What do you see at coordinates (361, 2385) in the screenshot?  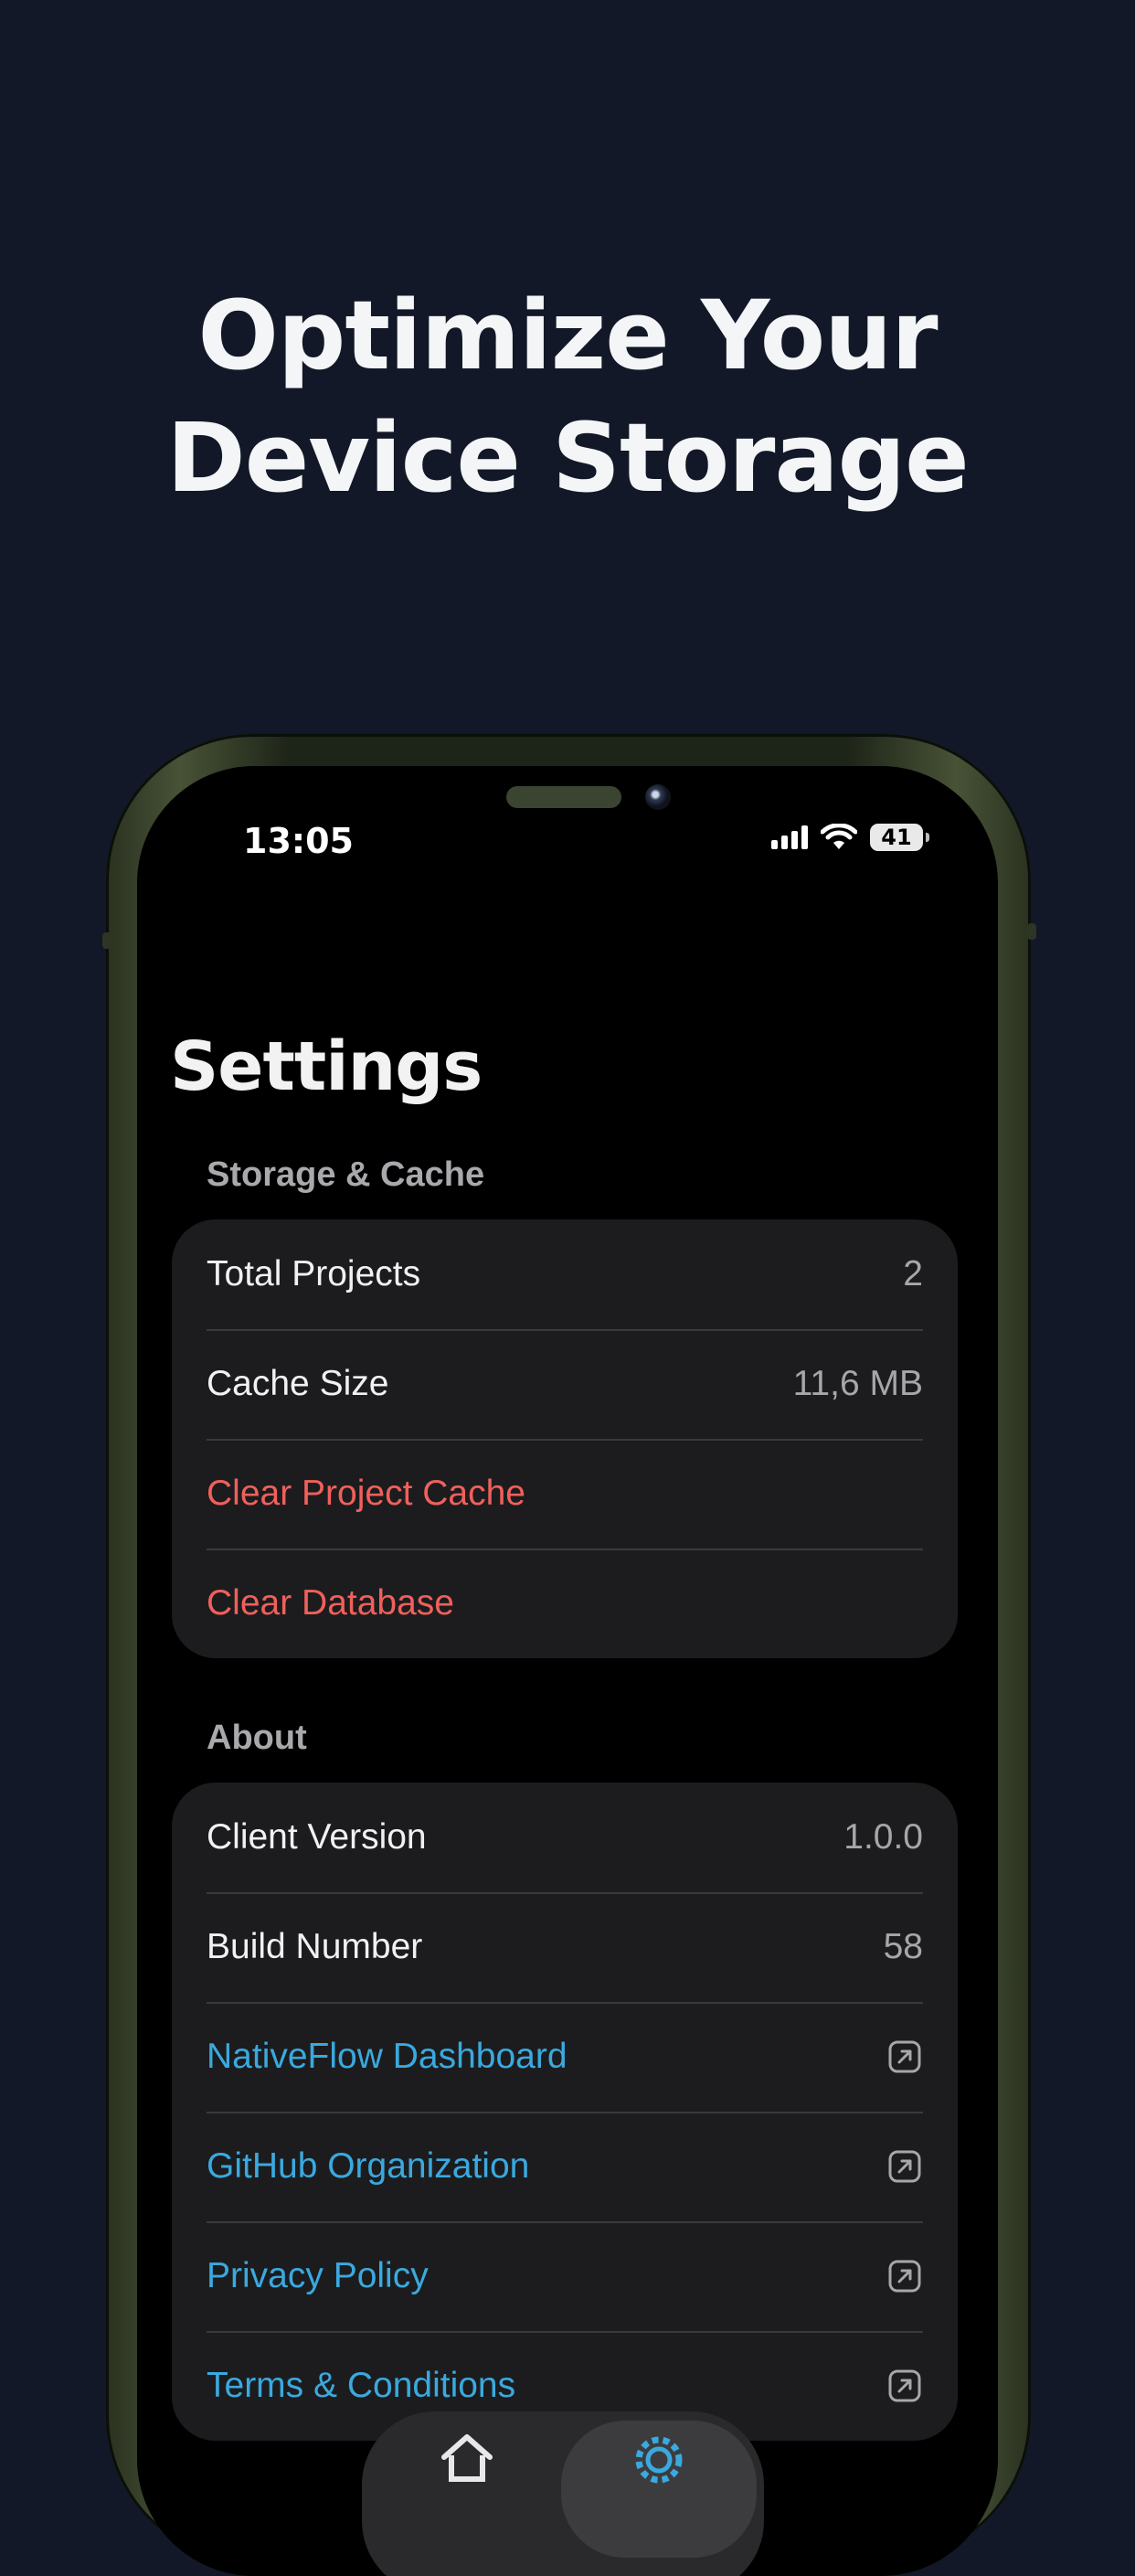 I see `row-label: Terms & Conditions` at bounding box center [361, 2385].